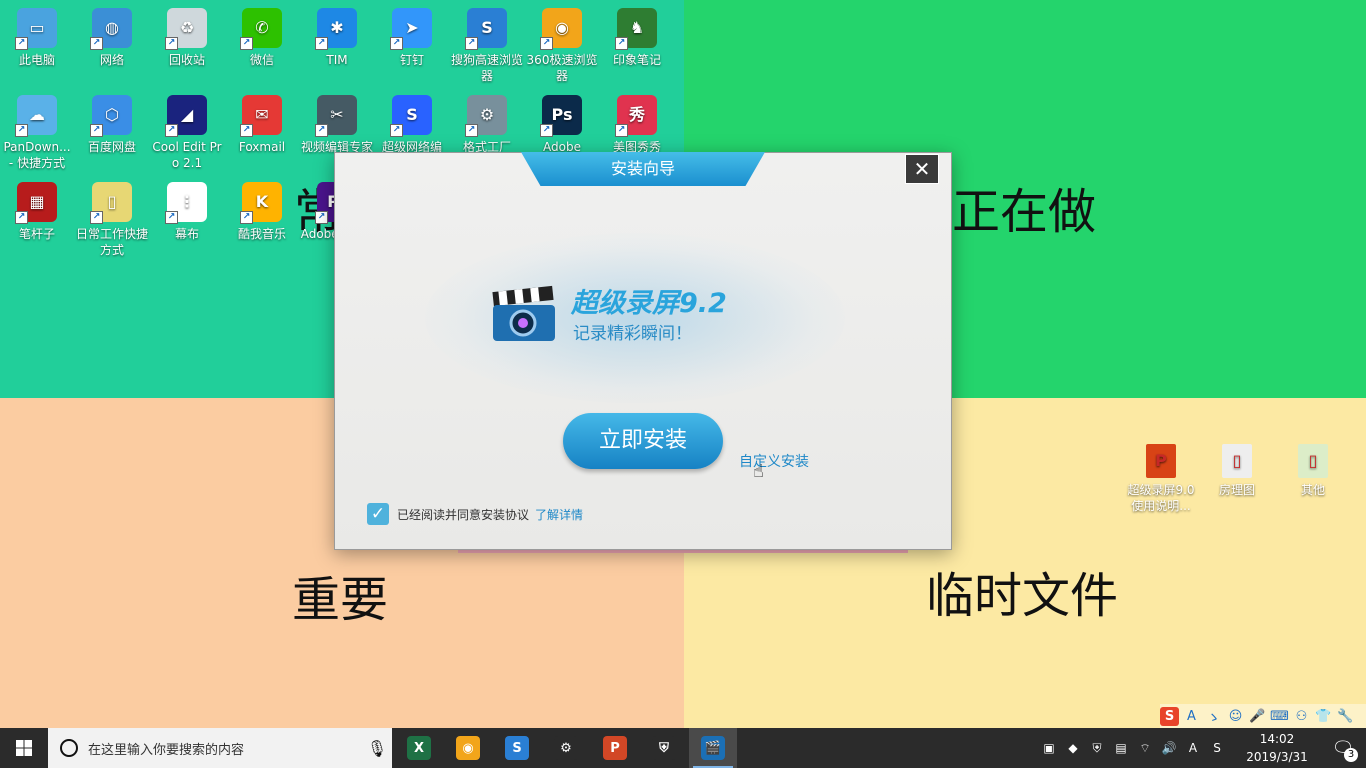 Image resolution: width=1366 pixels, height=768 pixels. What do you see at coordinates (187, 155) in the screenshot?
I see `desktop-icon-label: Cool Edit Pro 2.1` at bounding box center [187, 155].